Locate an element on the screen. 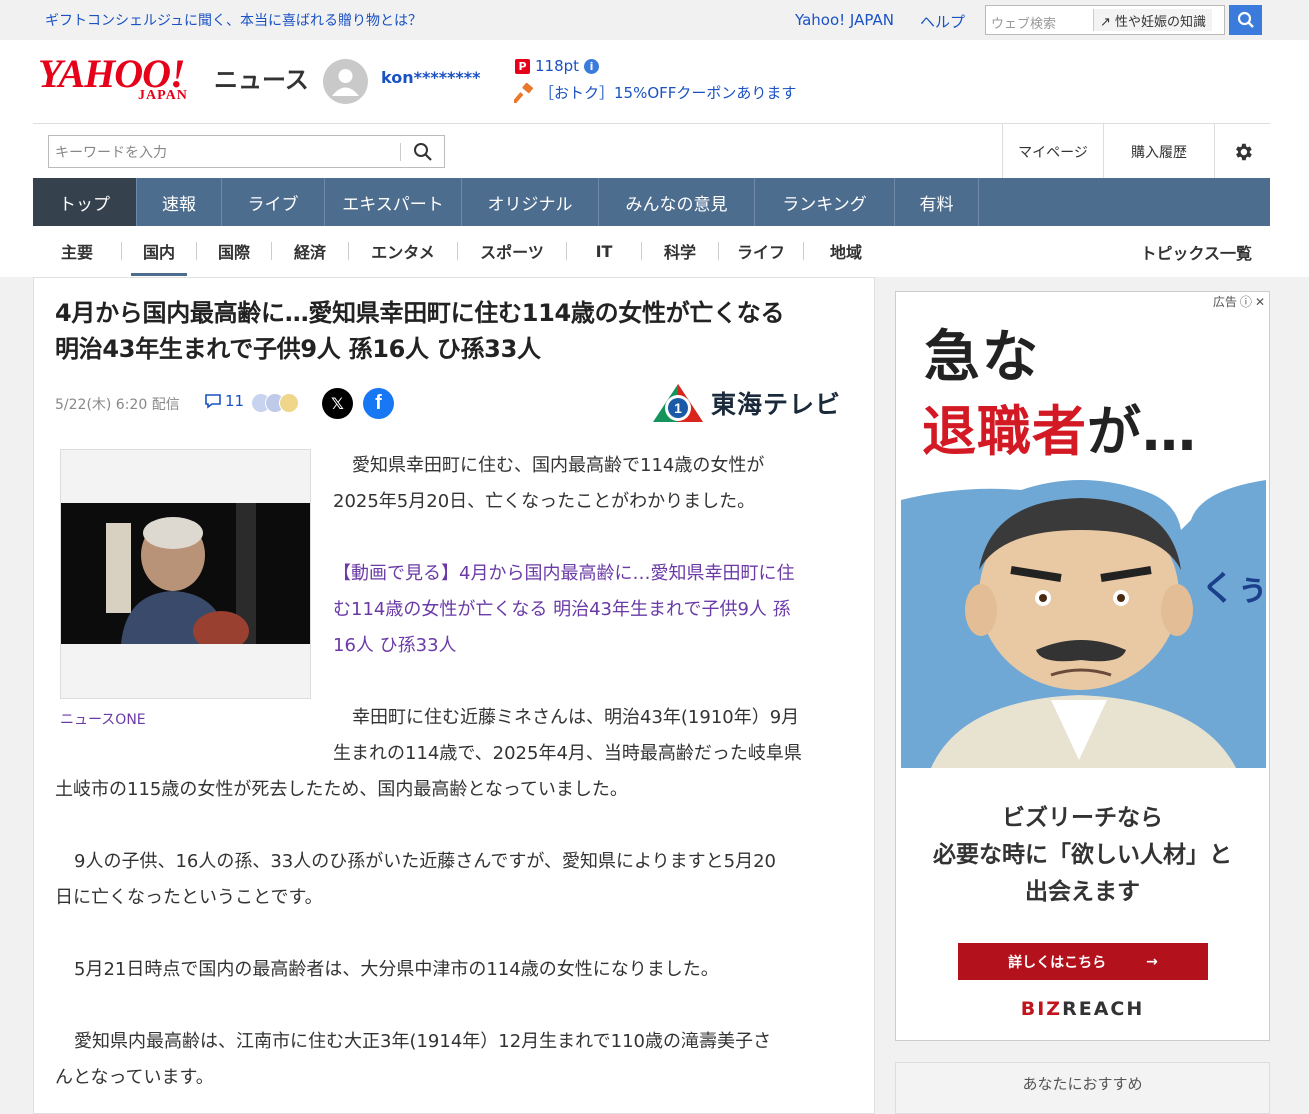 This screenshot has height=1114, width=1309. ad-info-icon: ⓘ is located at coordinates (1246, 301).